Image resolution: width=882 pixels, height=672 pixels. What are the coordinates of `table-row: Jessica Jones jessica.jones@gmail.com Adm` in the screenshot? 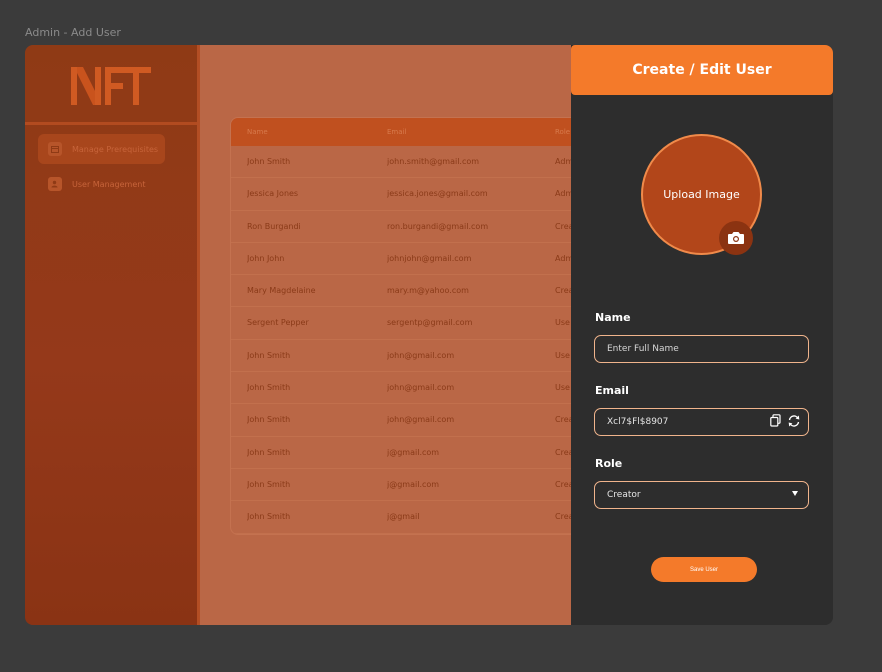 It's located at (430, 194).